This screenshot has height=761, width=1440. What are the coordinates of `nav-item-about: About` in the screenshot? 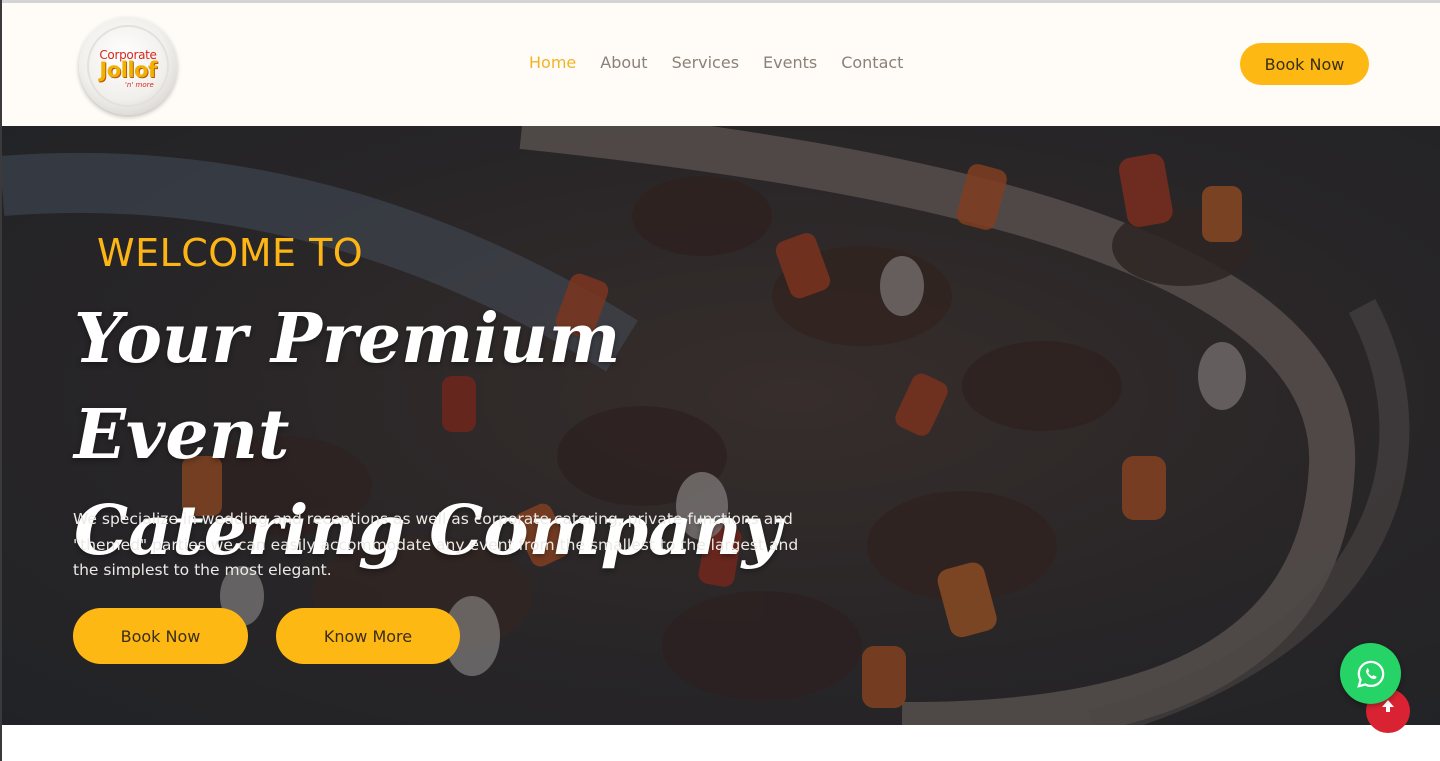 It's located at (623, 65).